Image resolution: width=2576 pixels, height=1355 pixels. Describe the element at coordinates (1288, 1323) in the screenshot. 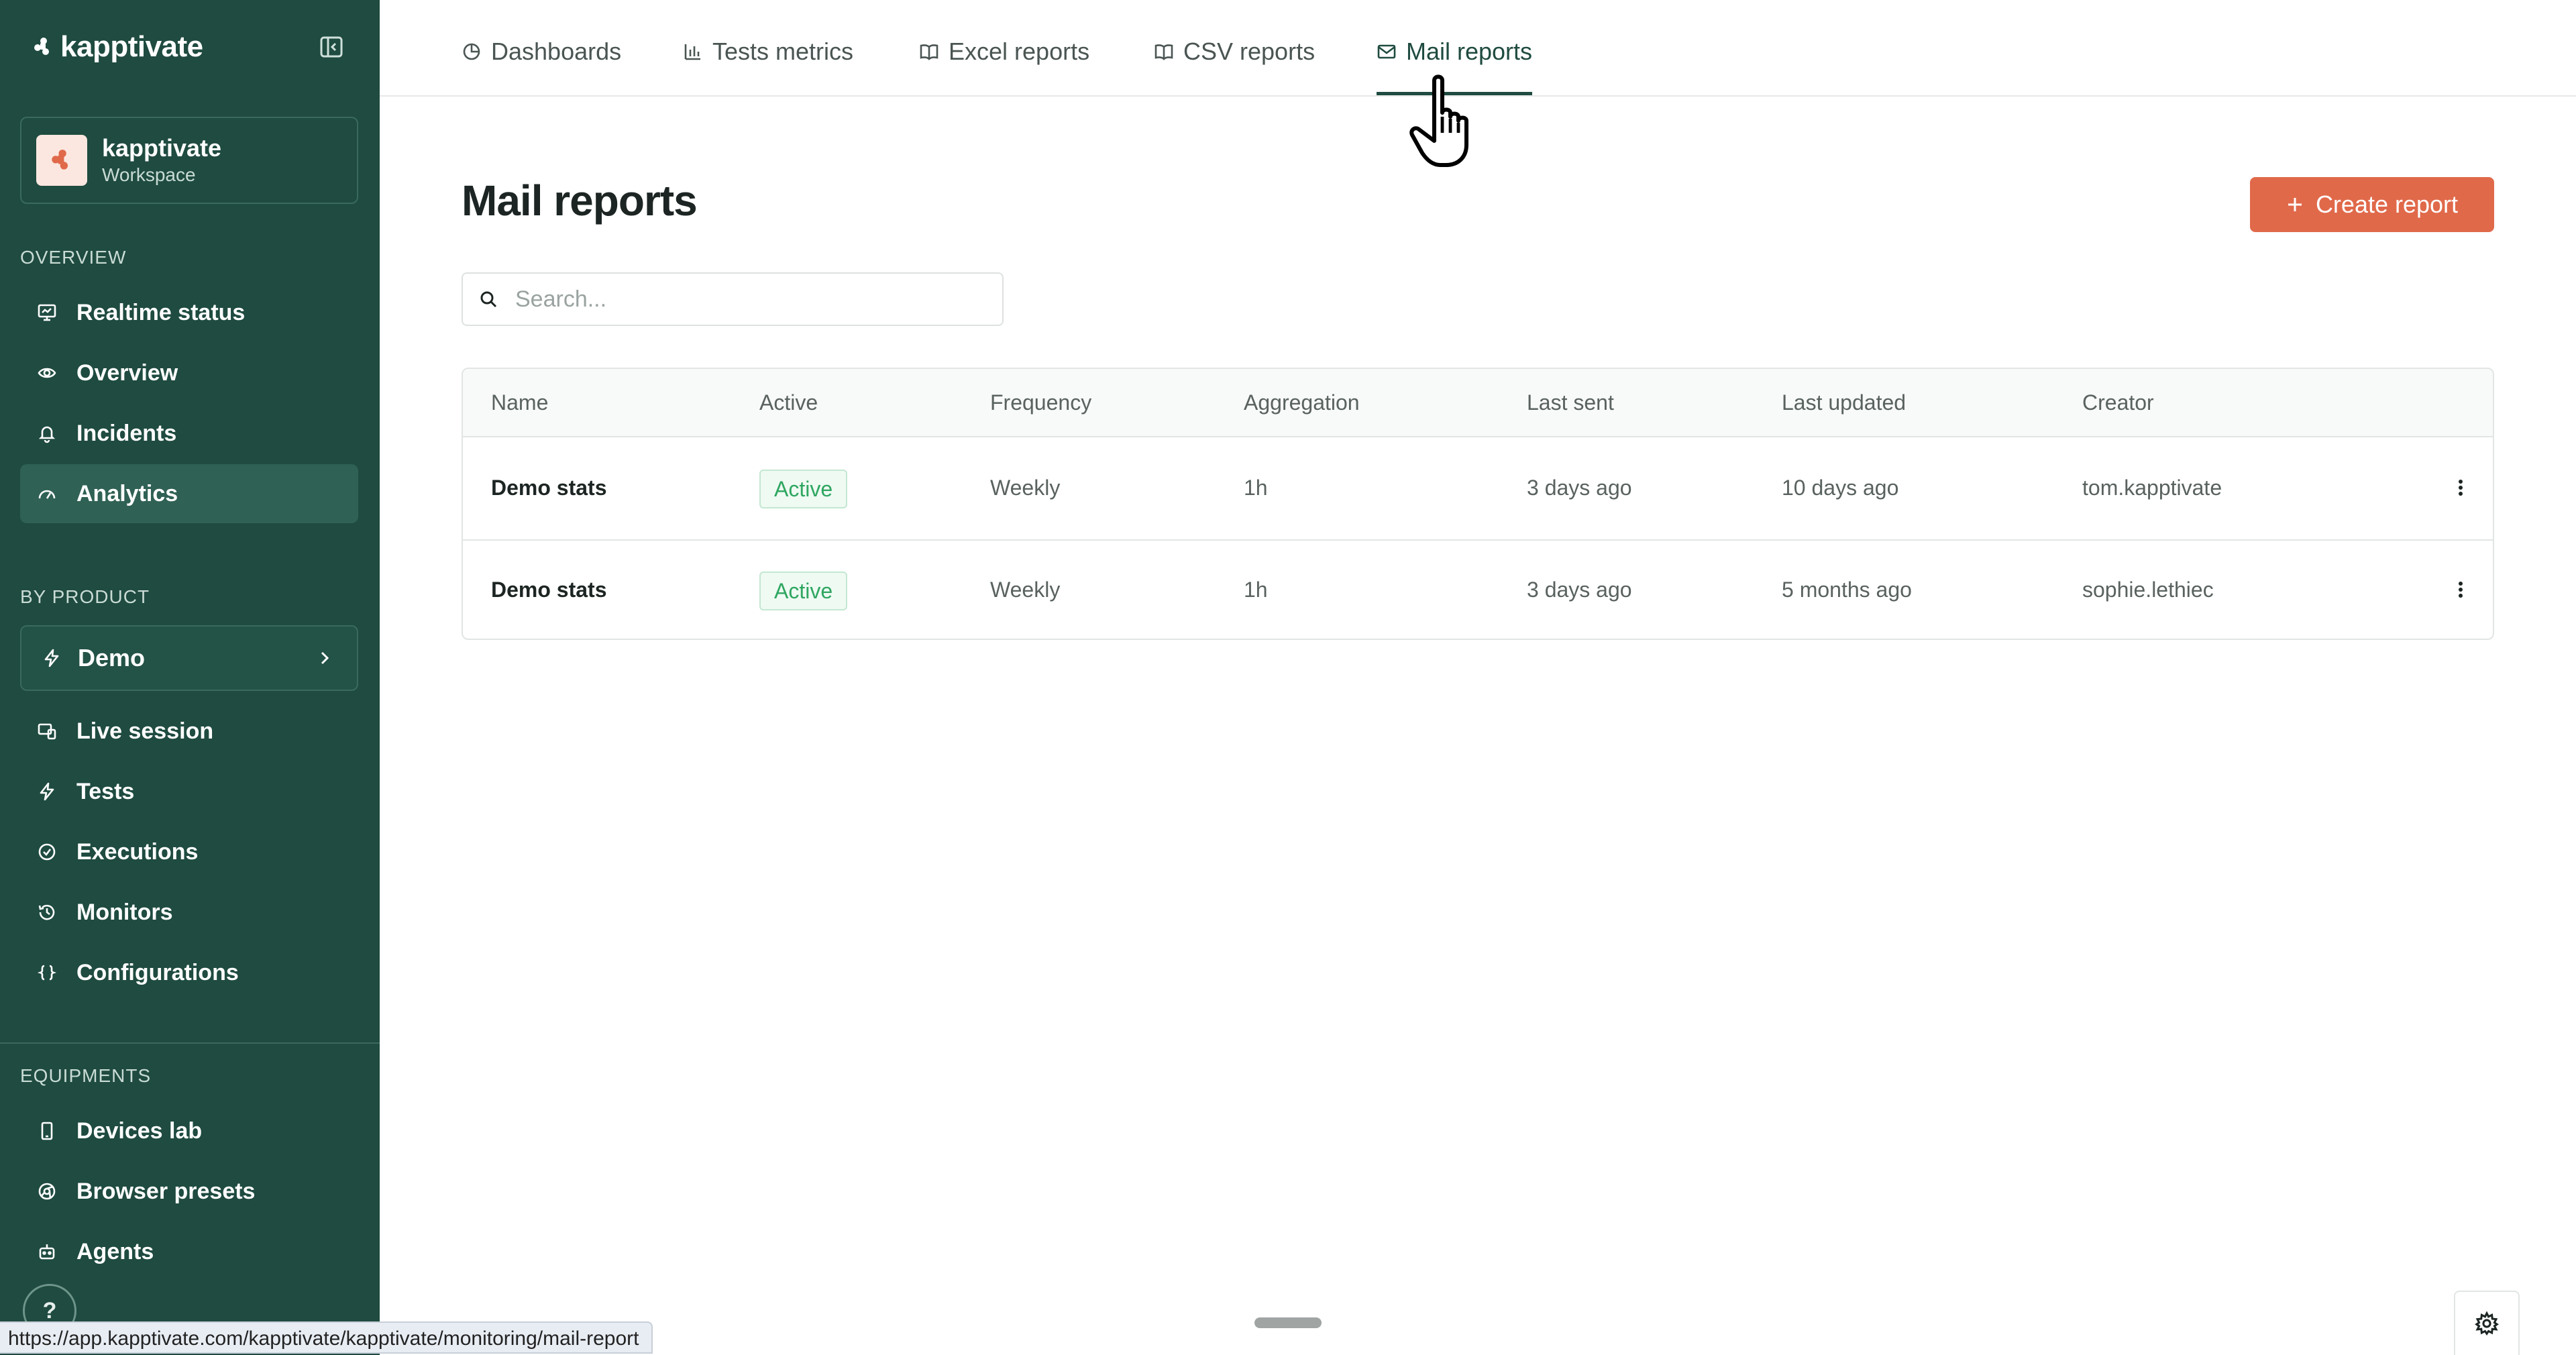

I see `drag-handle` at that location.